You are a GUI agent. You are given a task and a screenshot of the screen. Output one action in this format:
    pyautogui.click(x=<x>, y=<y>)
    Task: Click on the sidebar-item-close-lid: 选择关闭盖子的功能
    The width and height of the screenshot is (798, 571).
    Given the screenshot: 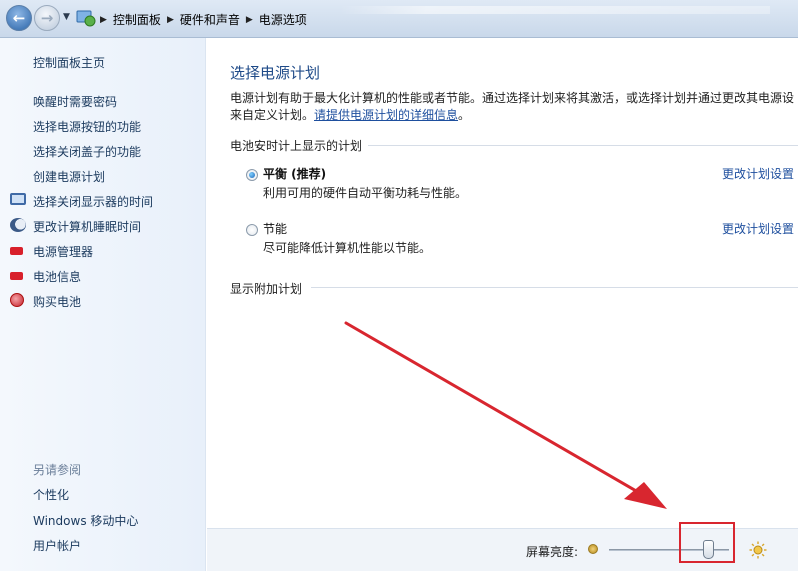 What is the action you would take?
    pyautogui.click(x=87, y=151)
    